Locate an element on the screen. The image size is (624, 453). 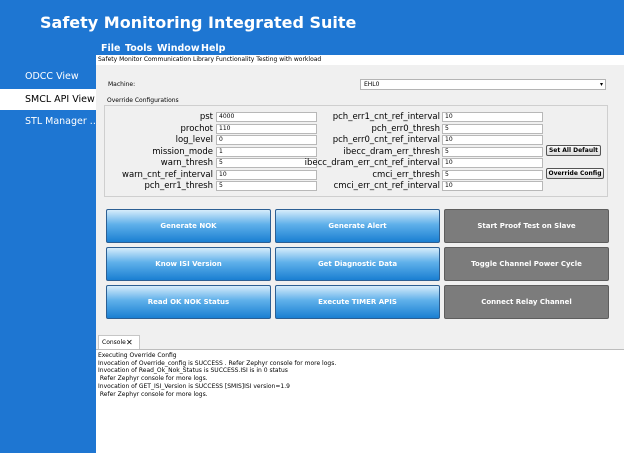
menu-window: Window is located at coordinates (178, 48).